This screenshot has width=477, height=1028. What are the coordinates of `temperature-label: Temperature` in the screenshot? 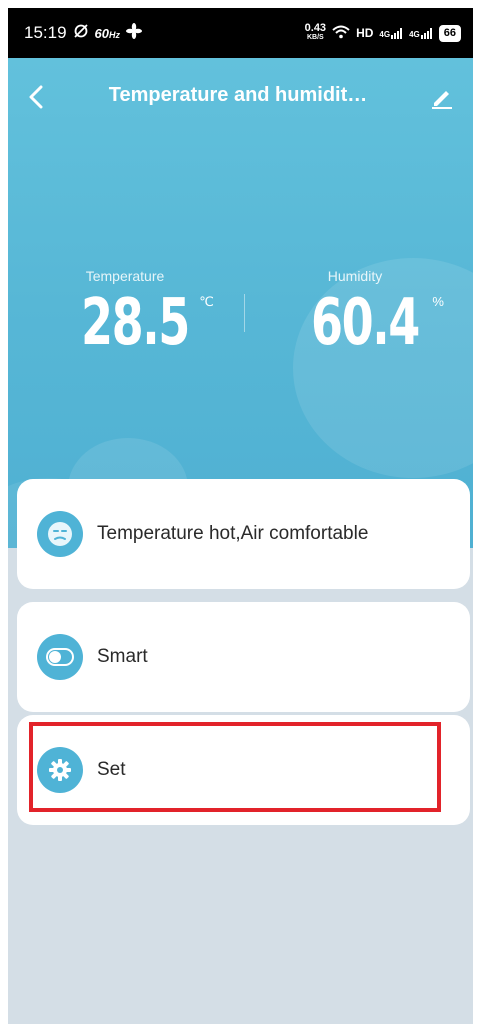 It's located at (125, 276).